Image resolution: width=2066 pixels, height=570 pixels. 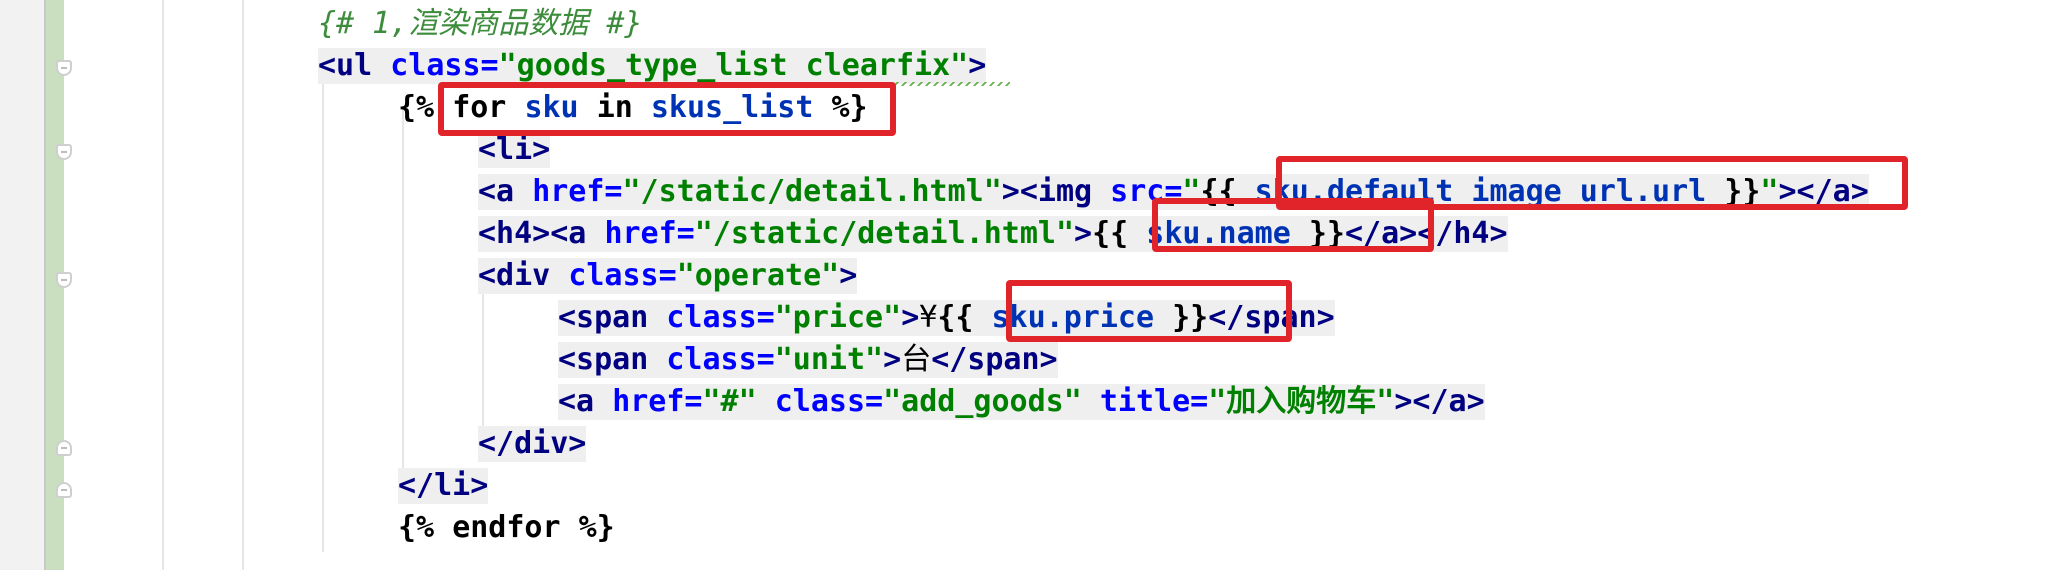 I want to click on code-token-punct: ¥, so click(x=928, y=317).